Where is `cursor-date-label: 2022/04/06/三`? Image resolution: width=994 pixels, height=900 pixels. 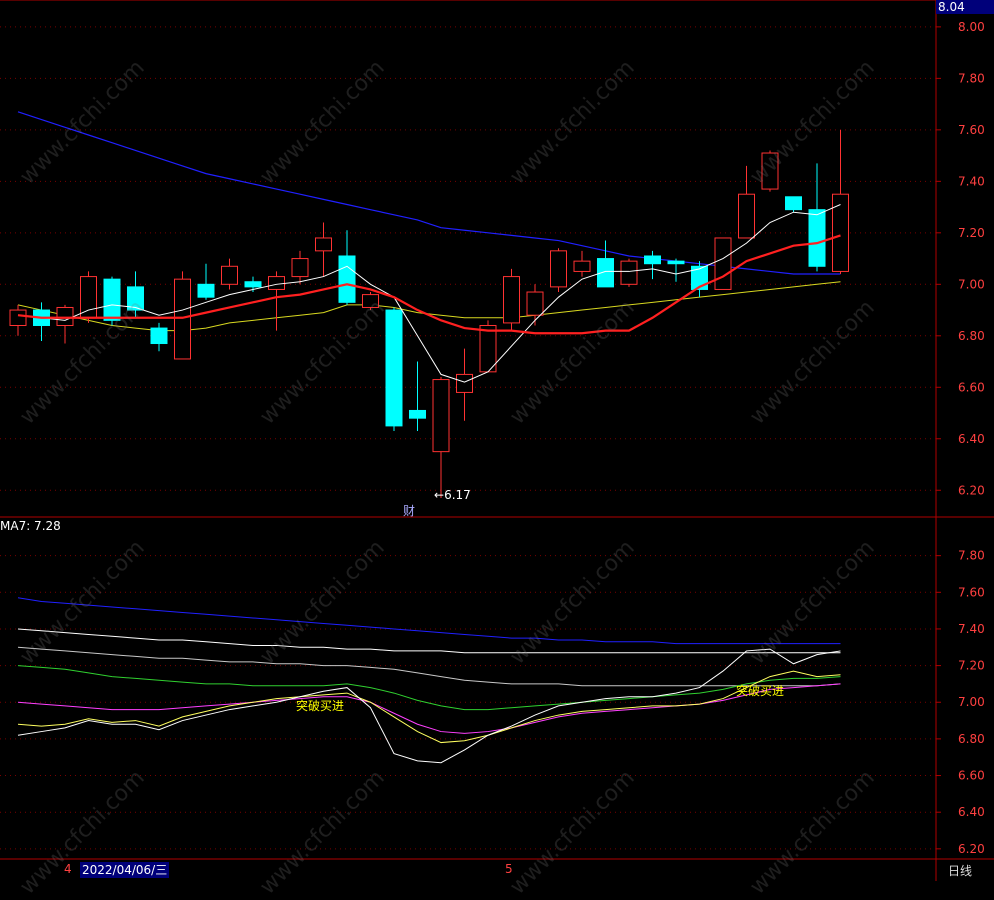
cursor-date-label: 2022/04/06/三 is located at coordinates (125, 870).